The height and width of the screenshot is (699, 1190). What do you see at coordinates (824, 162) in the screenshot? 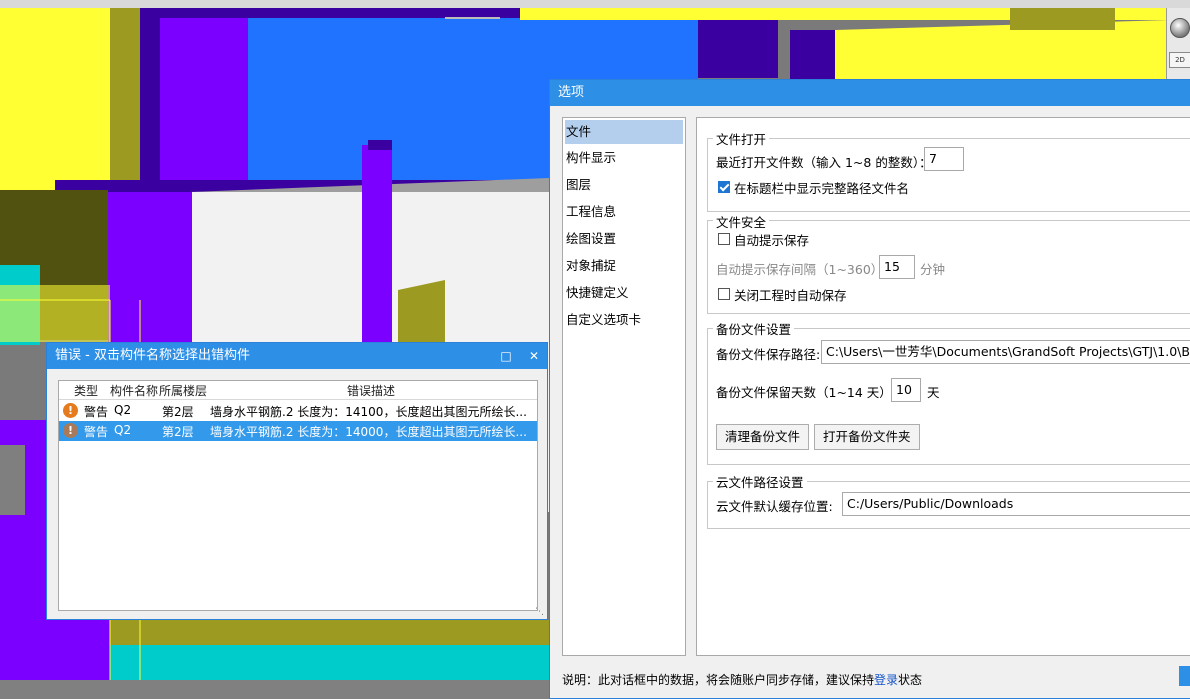
I see `recent-files-label: 最近打开文件数（输入 1~8 的整数）：` at bounding box center [824, 162].